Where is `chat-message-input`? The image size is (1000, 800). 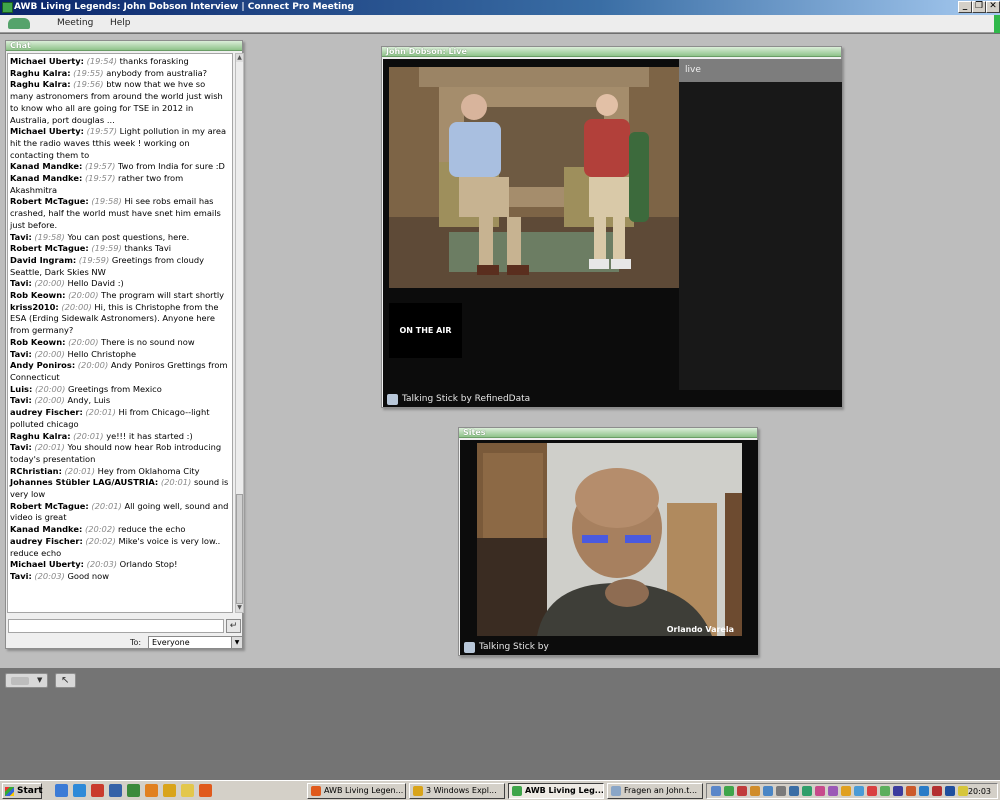 chat-message-input is located at coordinates (116, 626).